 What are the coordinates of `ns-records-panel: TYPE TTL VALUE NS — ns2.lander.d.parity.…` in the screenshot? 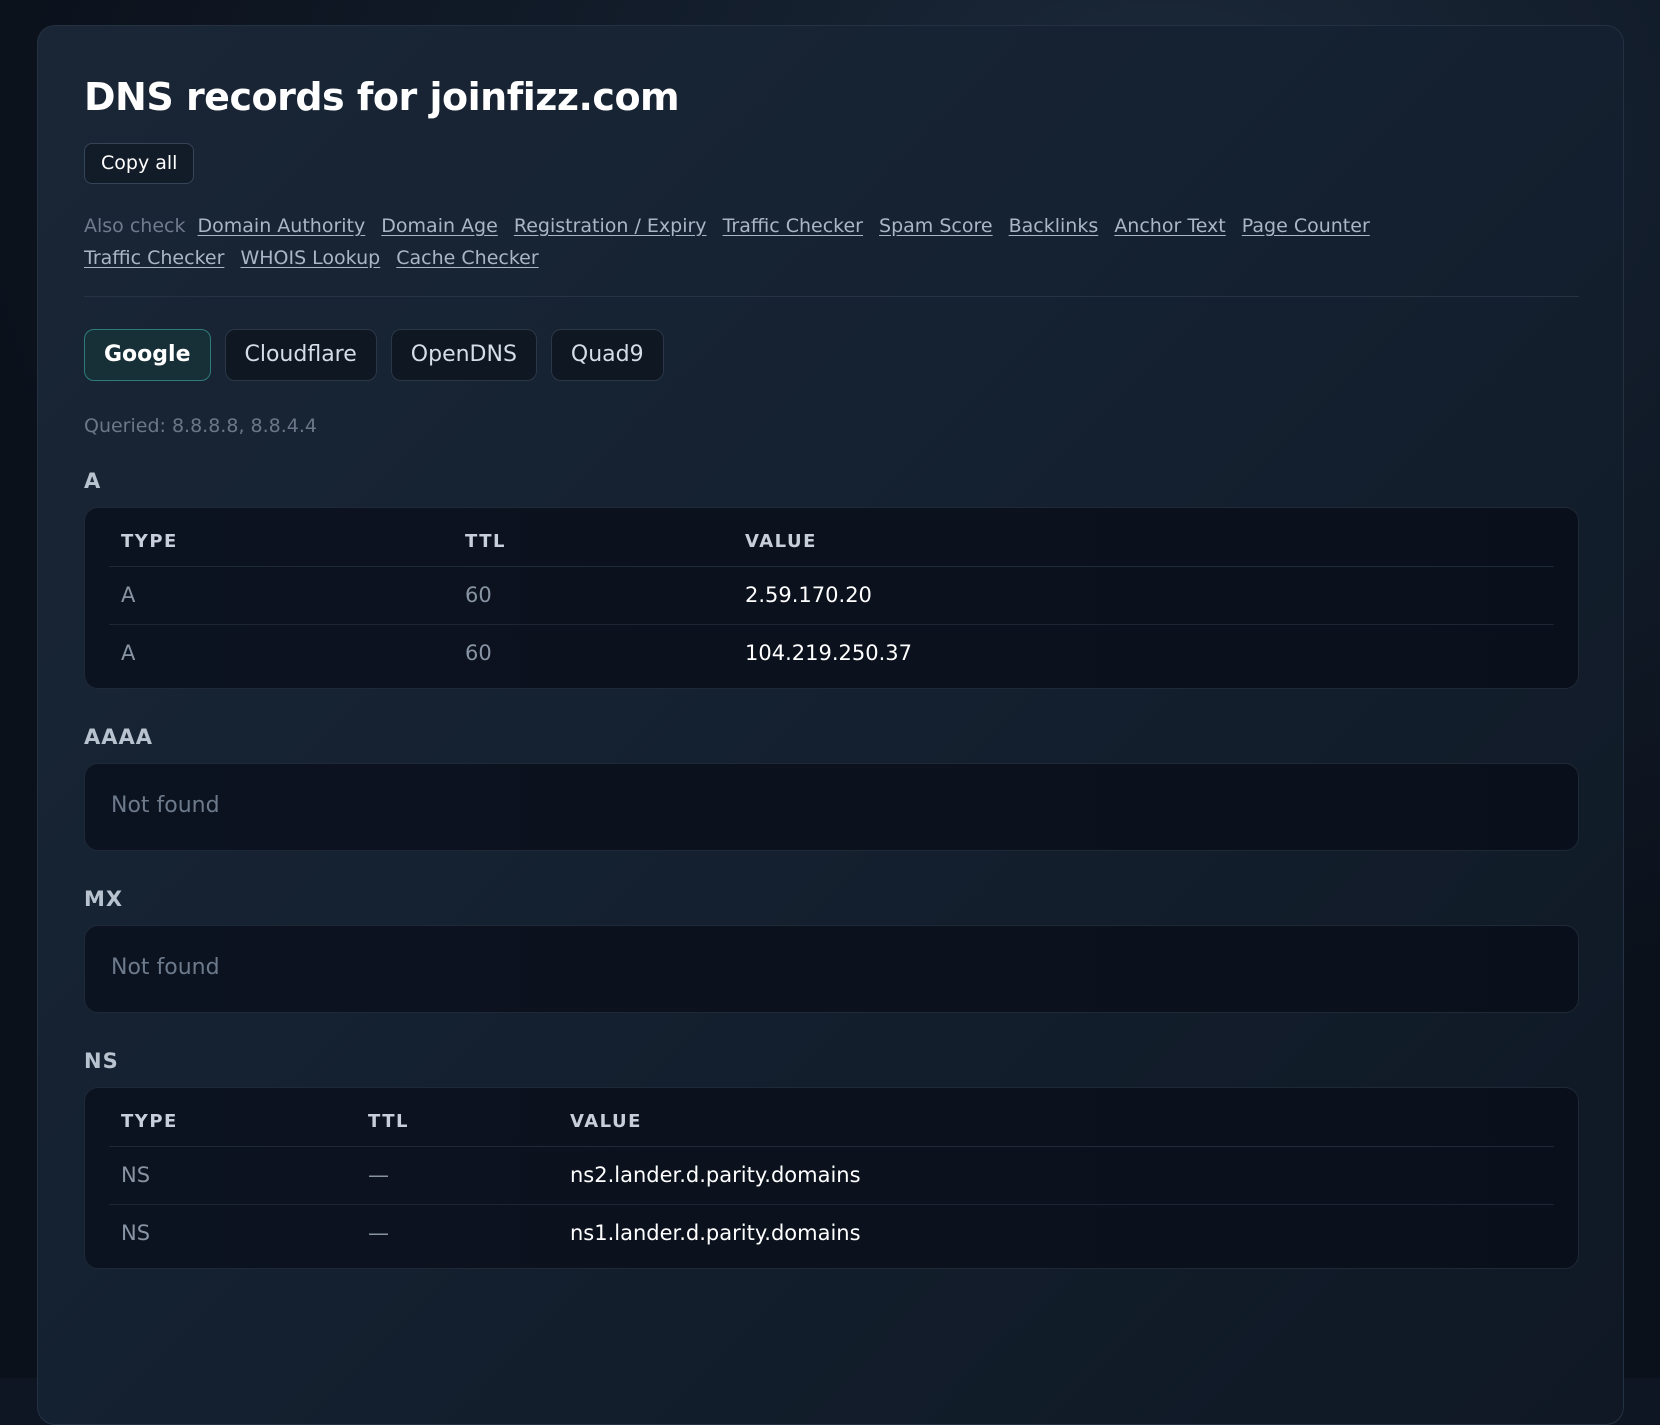 It's located at (831, 1178).